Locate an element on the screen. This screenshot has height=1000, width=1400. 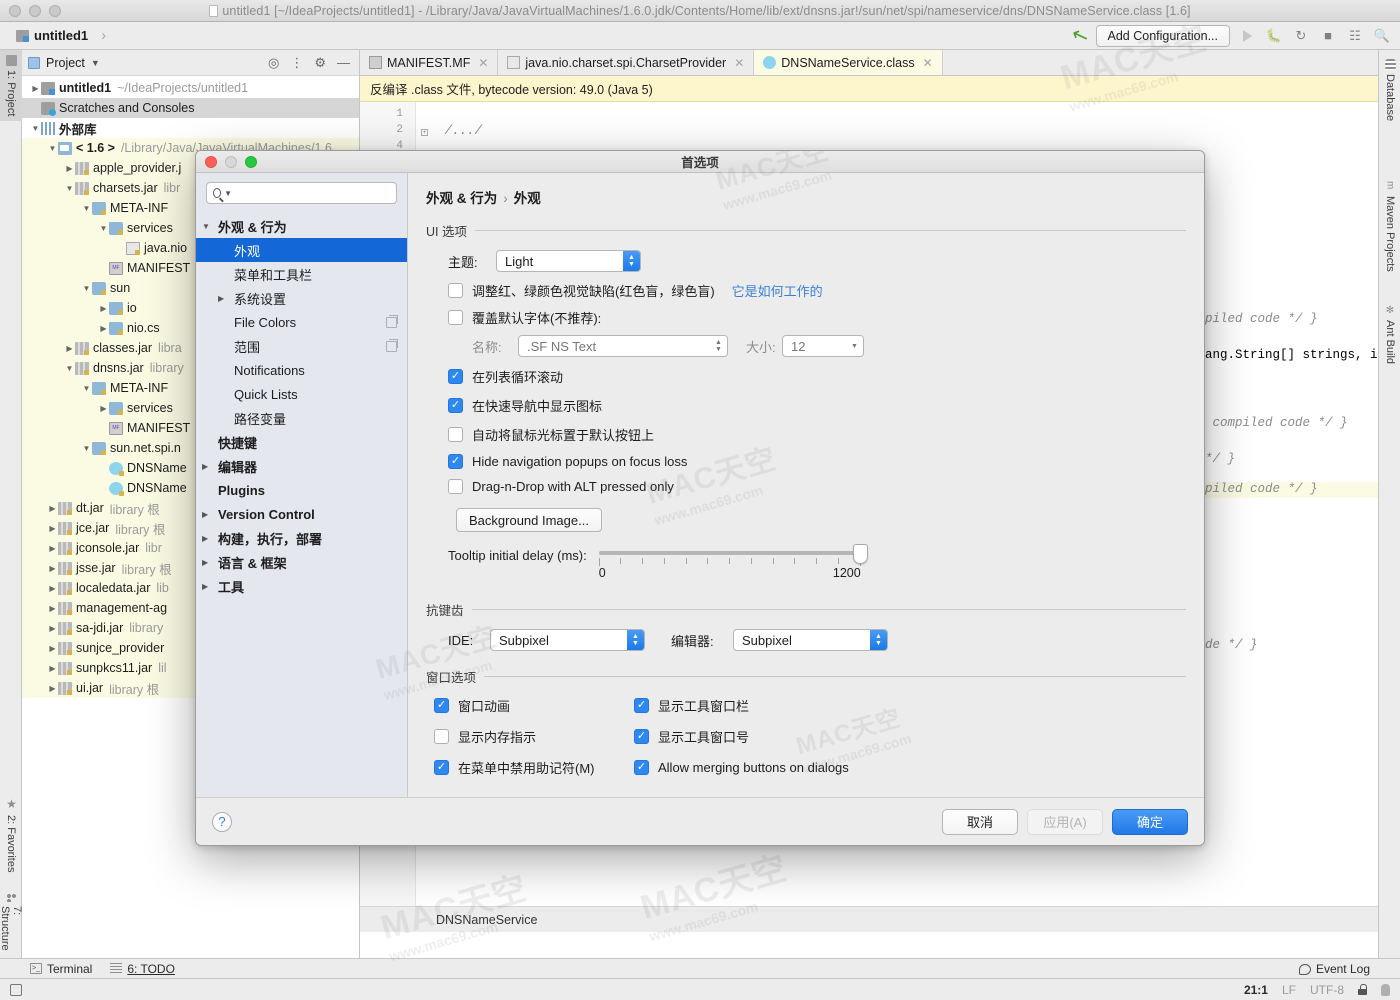
colorblind-checkbox is located at coordinates (455, 290).